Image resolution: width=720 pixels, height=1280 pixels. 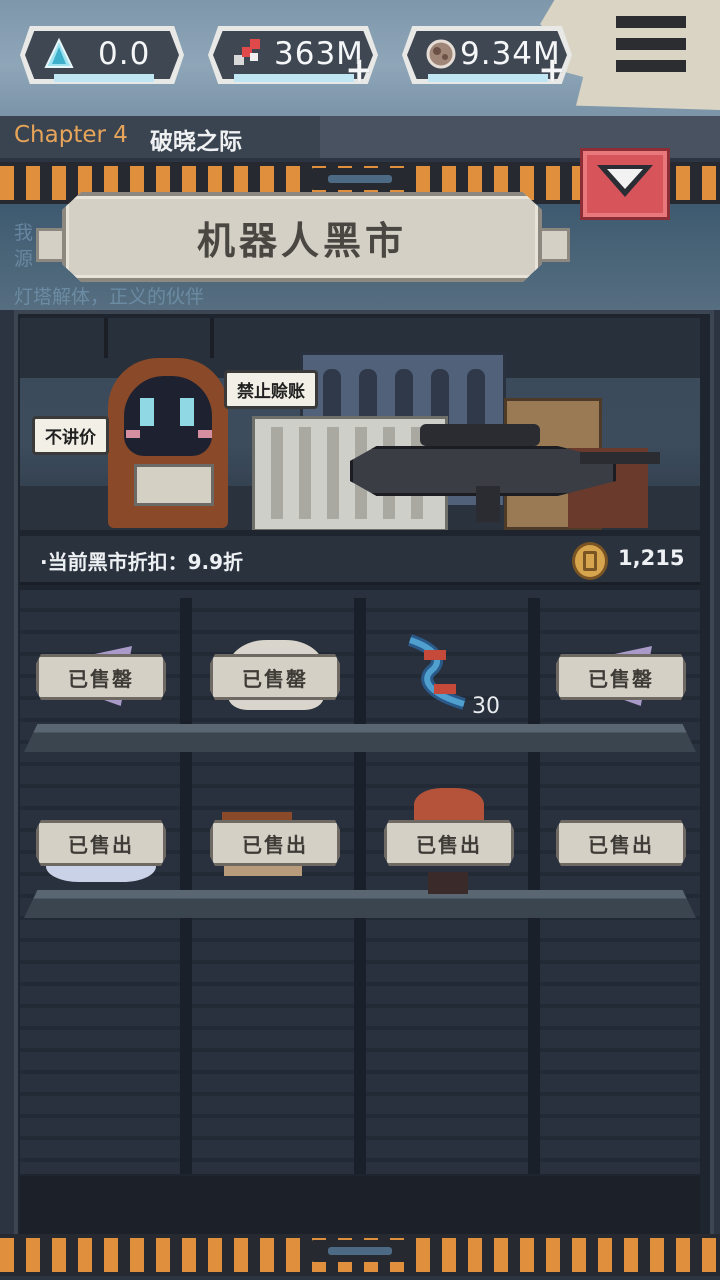 I want to click on robot-eye-right, so click(x=187, y=412).